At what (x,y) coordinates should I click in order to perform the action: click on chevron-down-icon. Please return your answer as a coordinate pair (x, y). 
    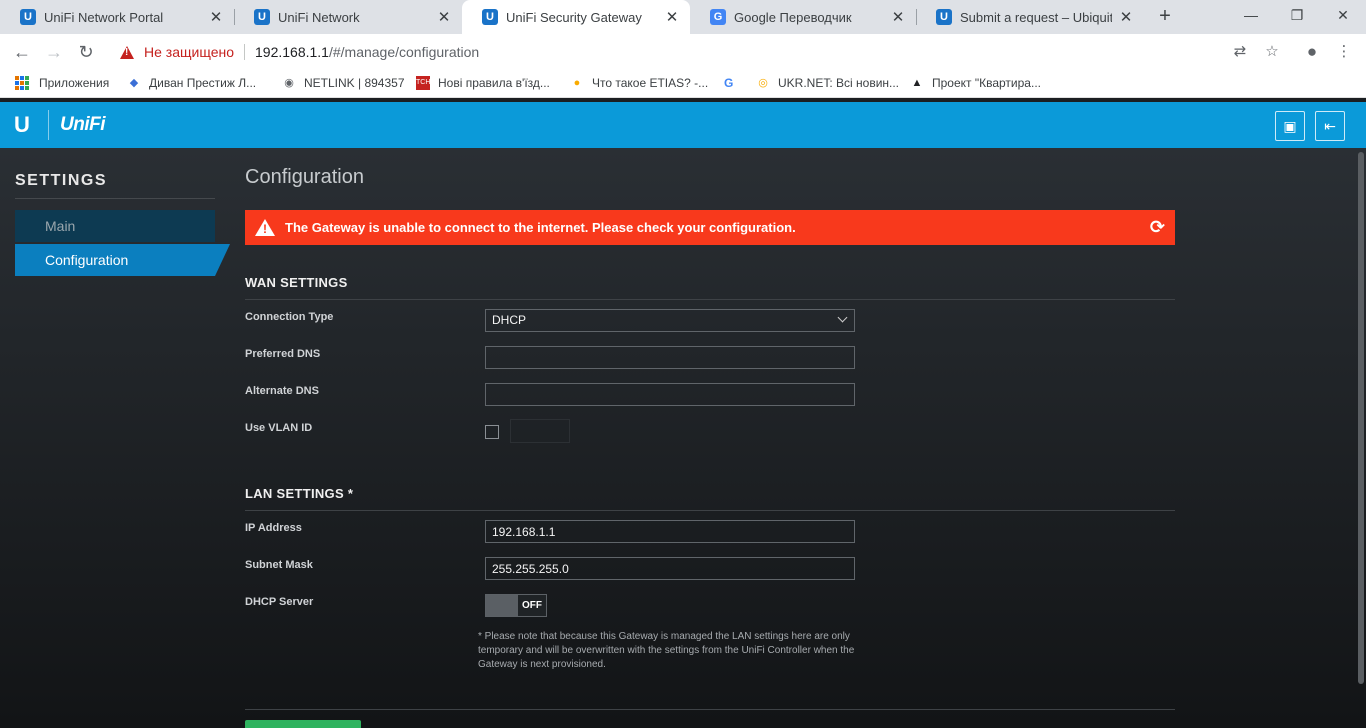
    Looking at the image, I should click on (842, 317).